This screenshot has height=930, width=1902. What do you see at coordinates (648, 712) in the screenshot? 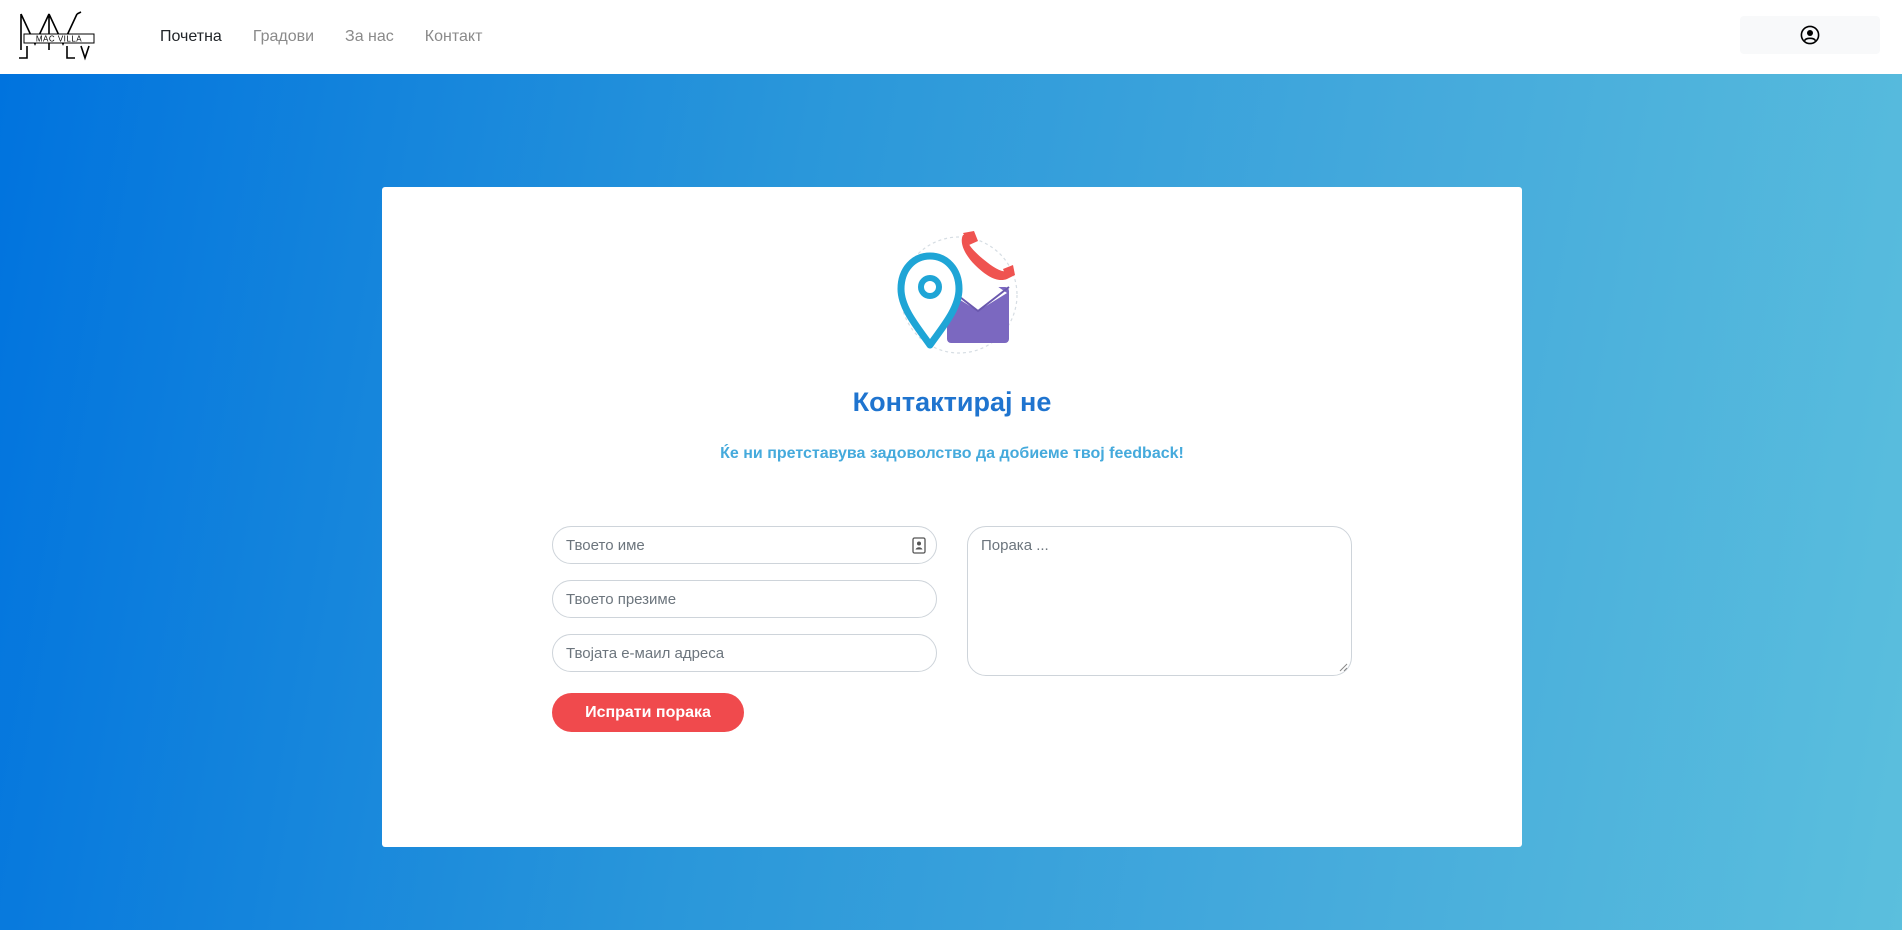
I see `send-message-button: Испрати порака` at bounding box center [648, 712].